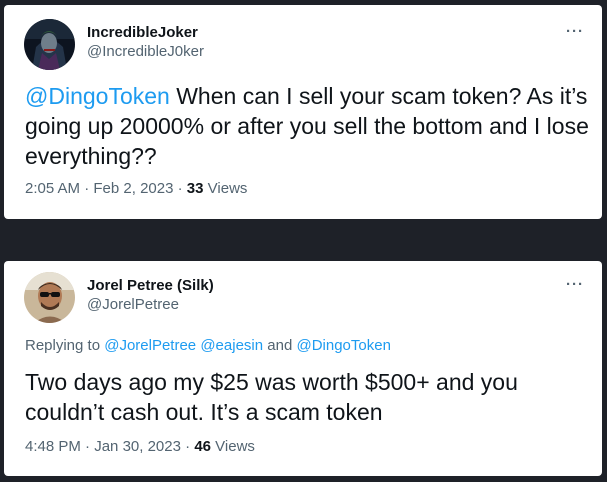 This screenshot has height=482, width=607. What do you see at coordinates (231, 345) in the screenshot?
I see `mention-link: @eajesin` at bounding box center [231, 345].